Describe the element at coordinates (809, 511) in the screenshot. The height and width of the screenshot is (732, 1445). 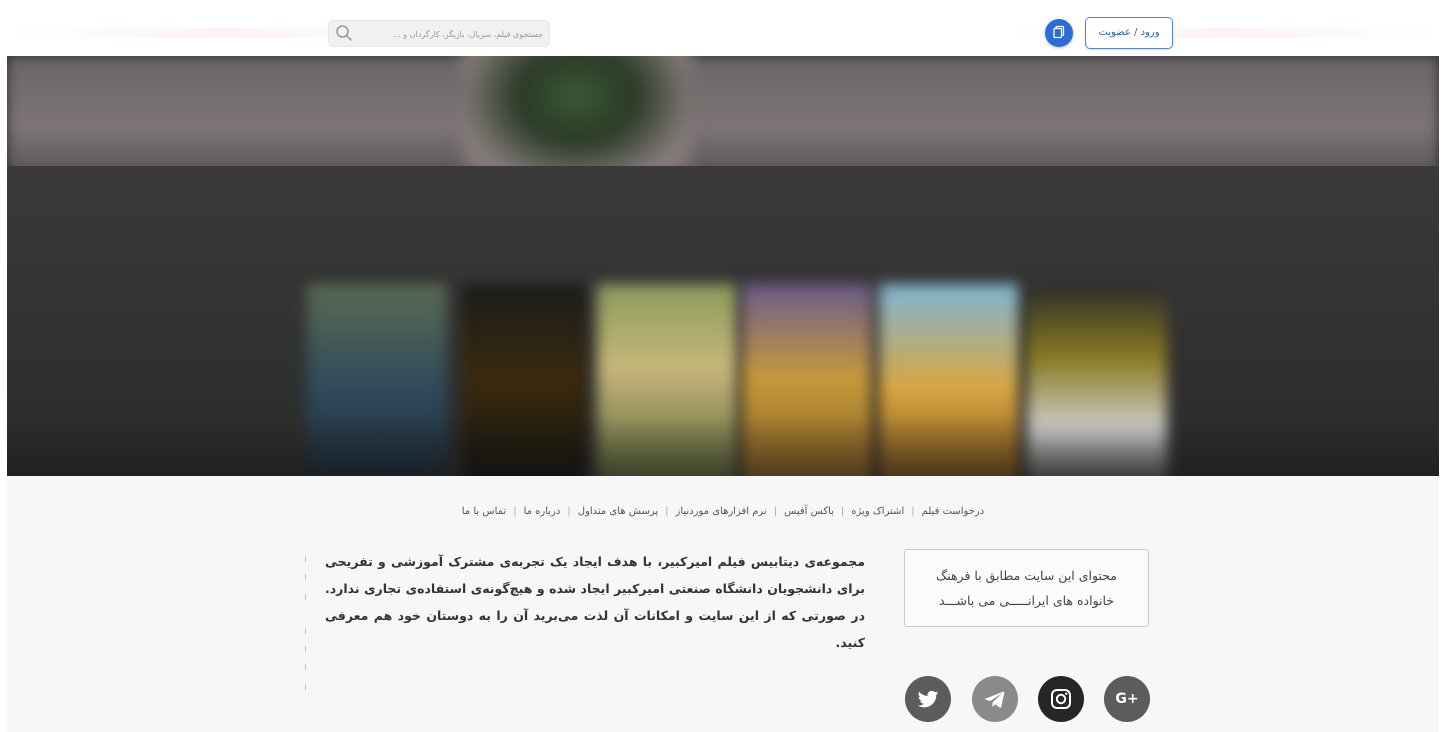
I see `footer-link-box-office: باکس آفیس` at that location.